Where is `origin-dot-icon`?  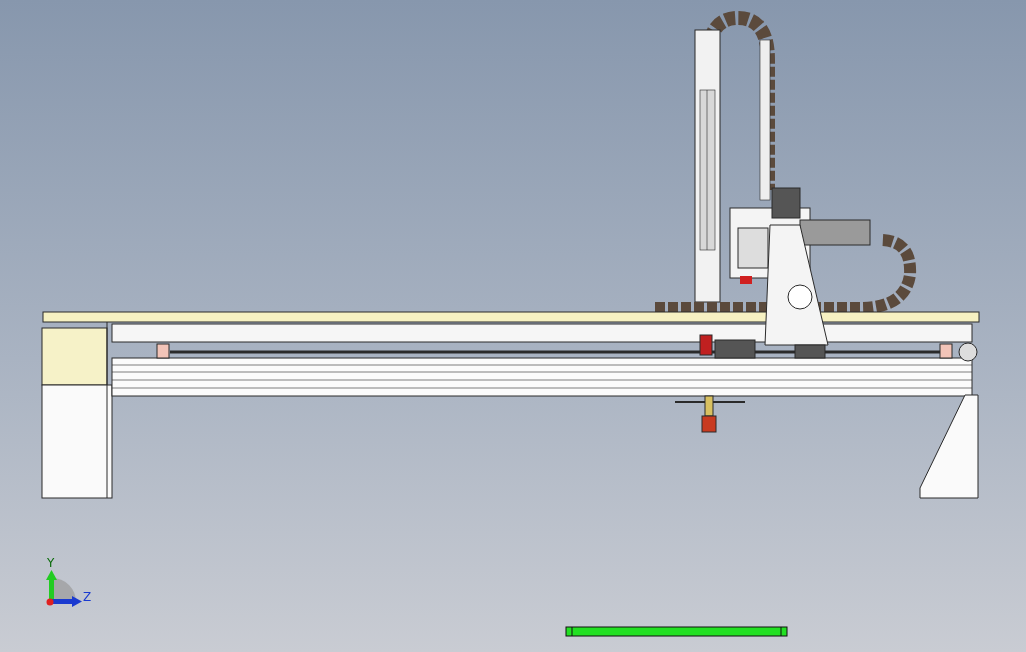 origin-dot-icon is located at coordinates (50, 602).